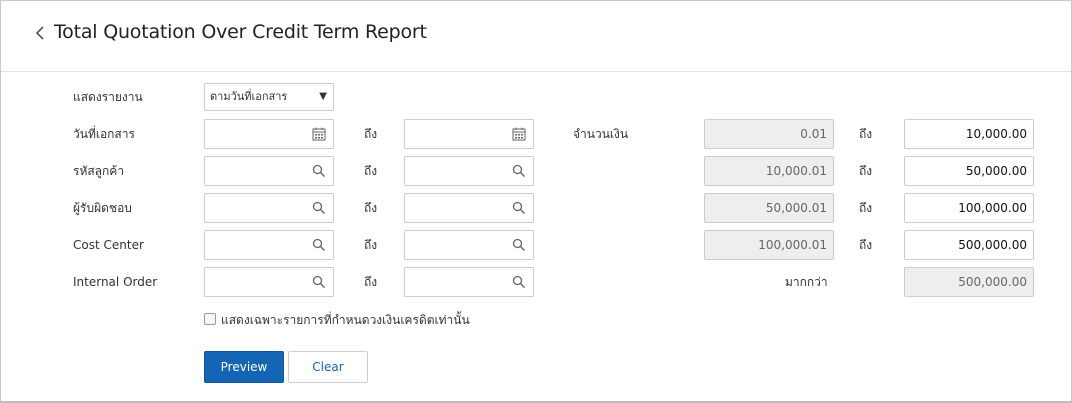 This screenshot has height=403, width=1072. Describe the element at coordinates (240, 32) in the screenshot. I see `page-title: Total Quotation Over Credit Term Report` at that location.